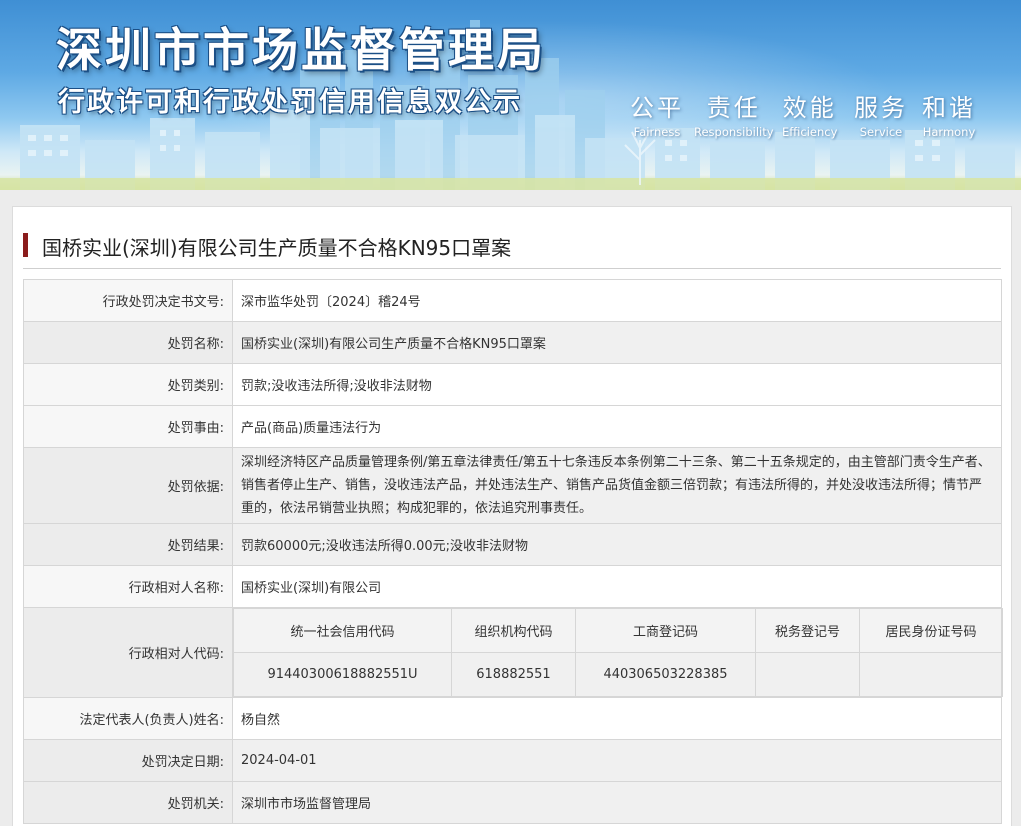 The height and width of the screenshot is (826, 1021). Describe the element at coordinates (617, 802) in the screenshot. I see `authority-value: 深圳市市场监督管理局` at that location.